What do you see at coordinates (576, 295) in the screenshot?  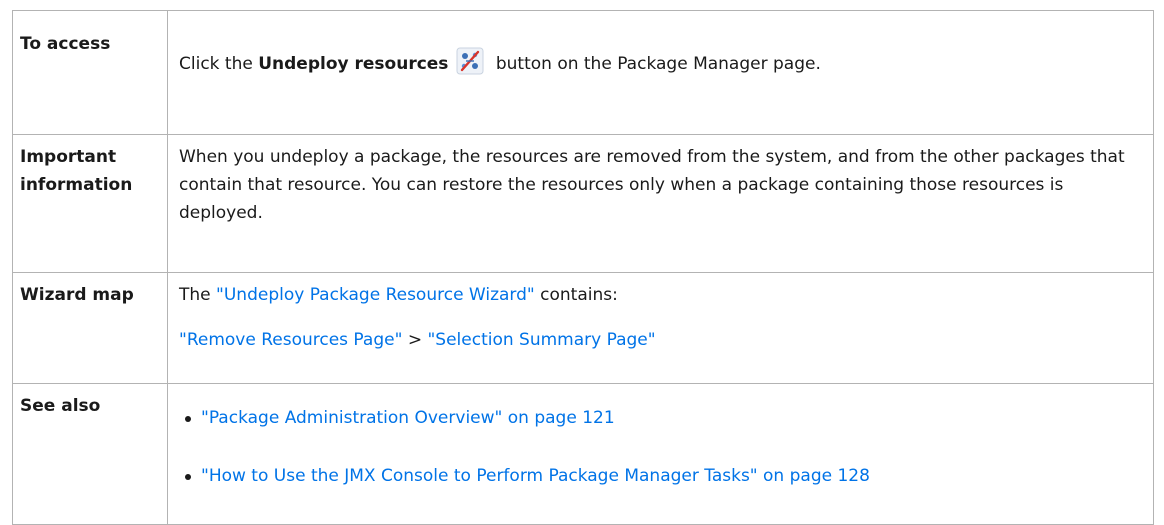 I see `wizard-intro-suffix: contains:` at bounding box center [576, 295].